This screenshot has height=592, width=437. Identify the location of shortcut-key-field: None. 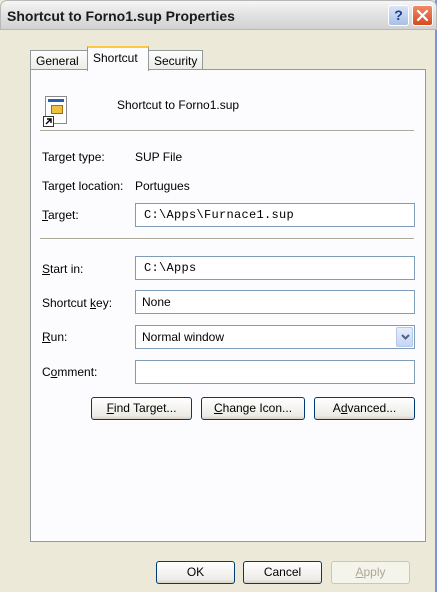
(275, 302).